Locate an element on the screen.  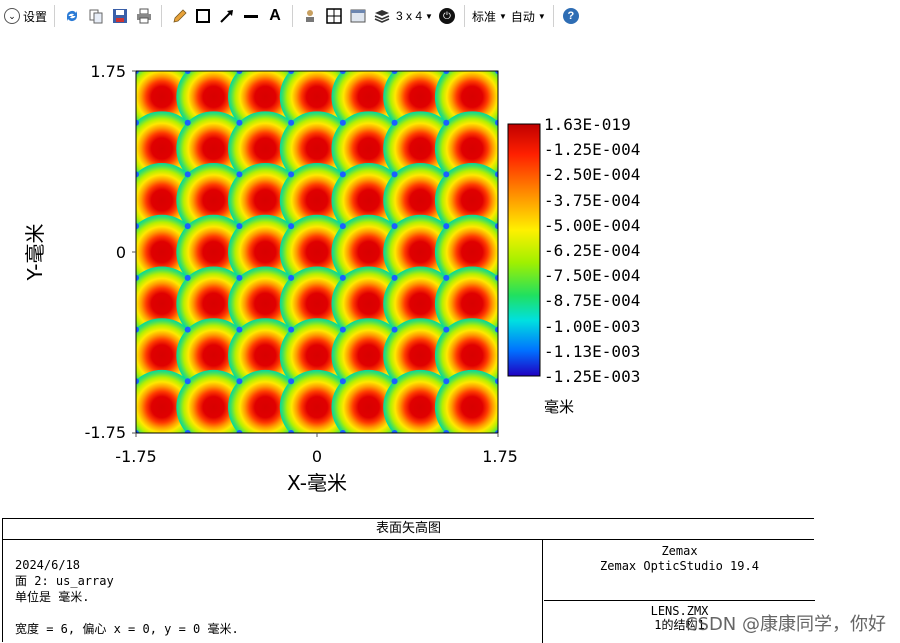
x-tick-label: 0 is located at coordinates (317, 456).